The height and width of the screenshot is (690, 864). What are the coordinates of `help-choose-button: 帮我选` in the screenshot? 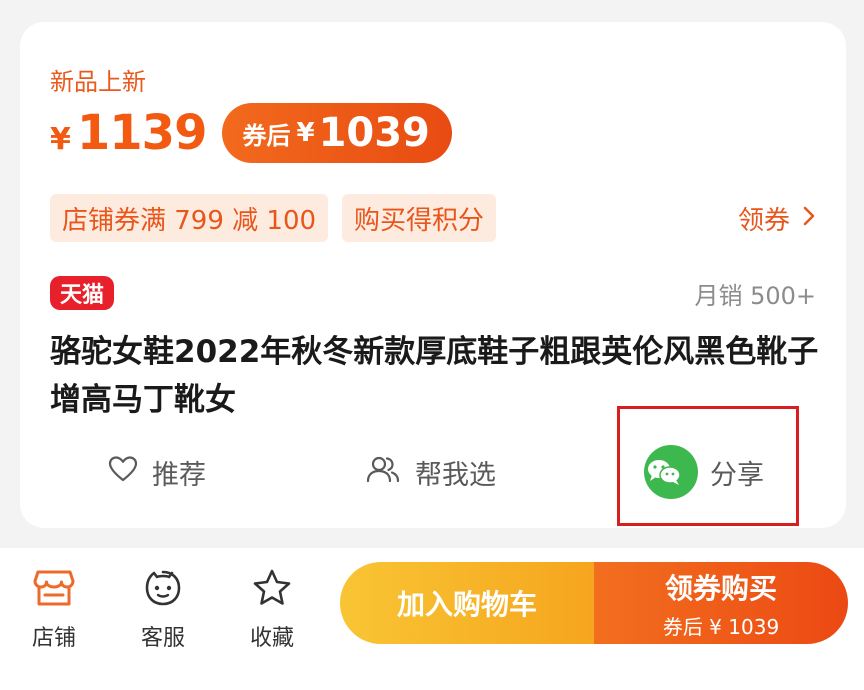 It's located at (430, 472).